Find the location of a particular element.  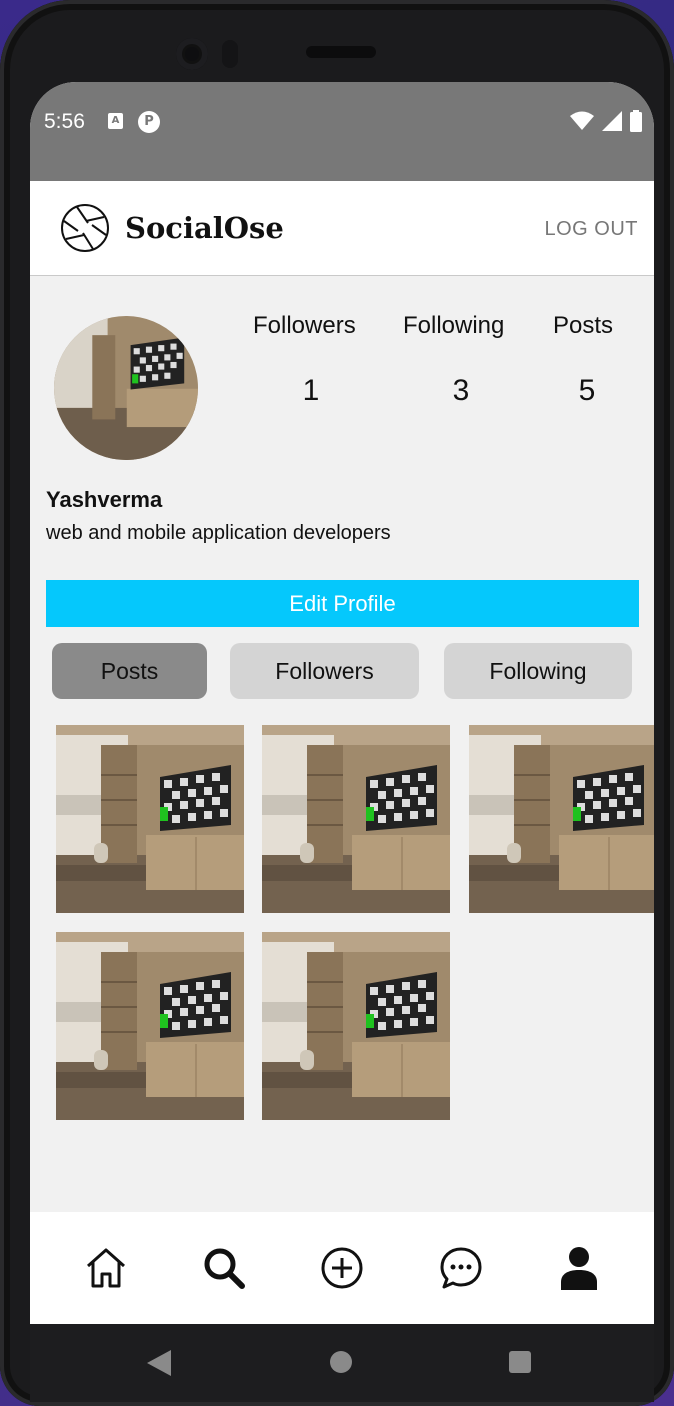

home-icon is located at coordinates (106, 1268).